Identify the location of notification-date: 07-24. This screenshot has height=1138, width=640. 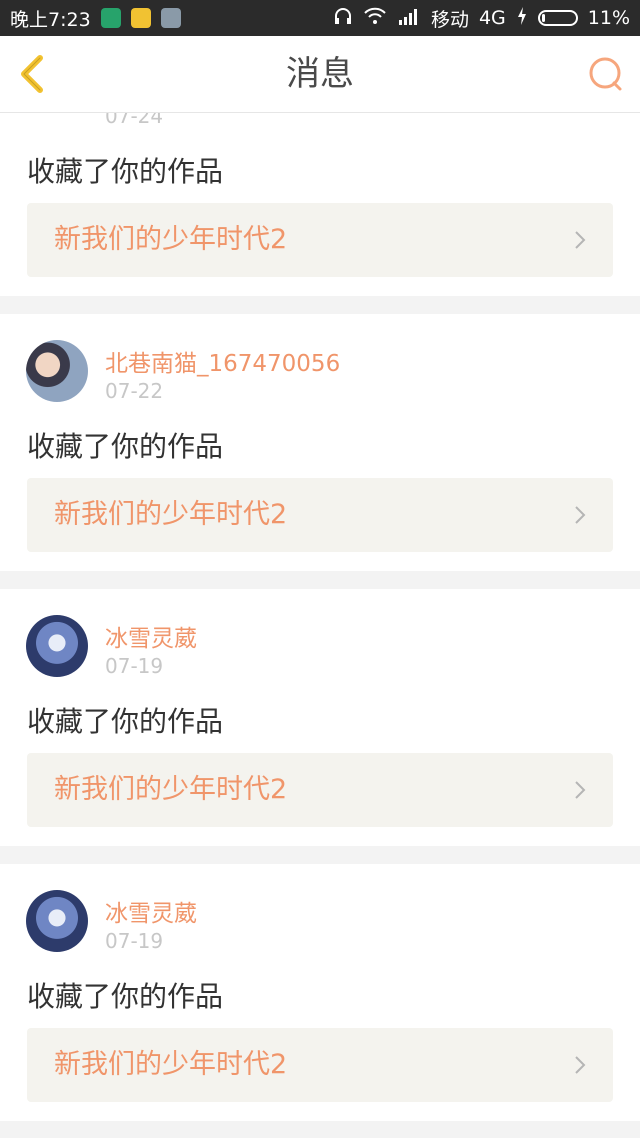
(134, 120).